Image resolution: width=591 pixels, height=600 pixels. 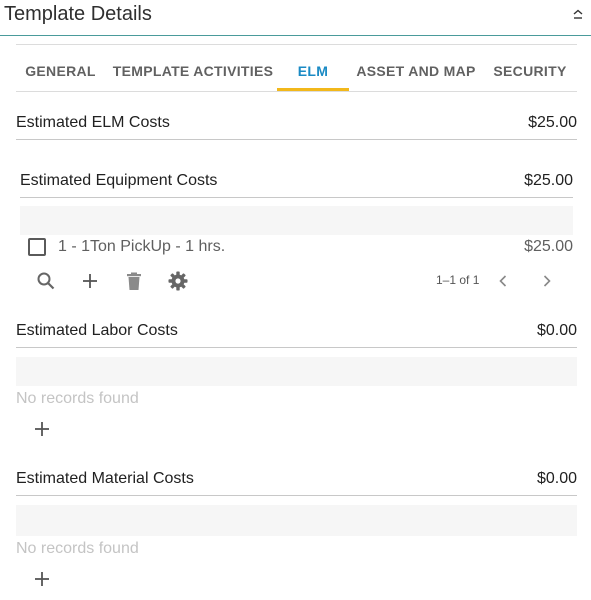 I want to click on material-costs-title: Estimated Material Costs, so click(x=105, y=478).